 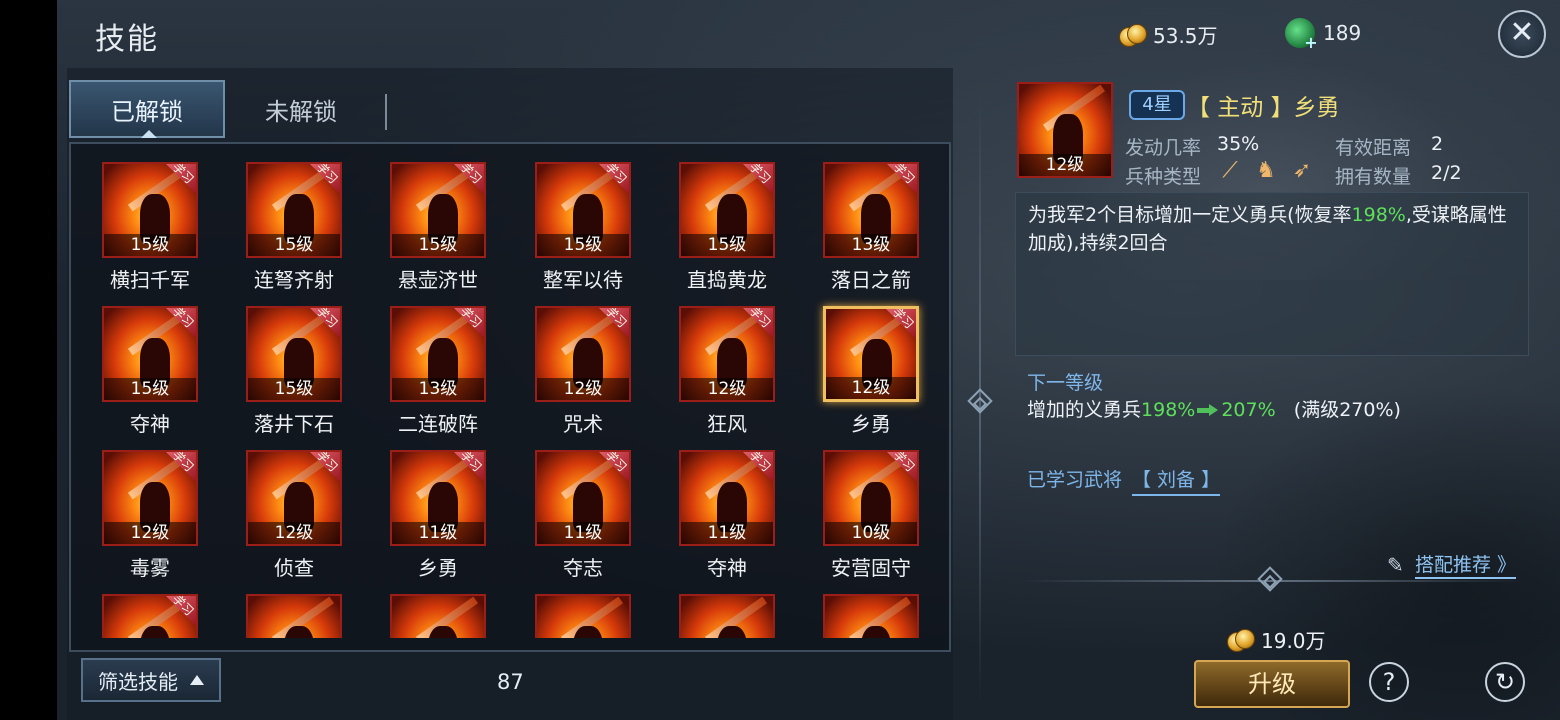 I want to click on trigger-rate-label: 发动几率, so click(x=1163, y=148).